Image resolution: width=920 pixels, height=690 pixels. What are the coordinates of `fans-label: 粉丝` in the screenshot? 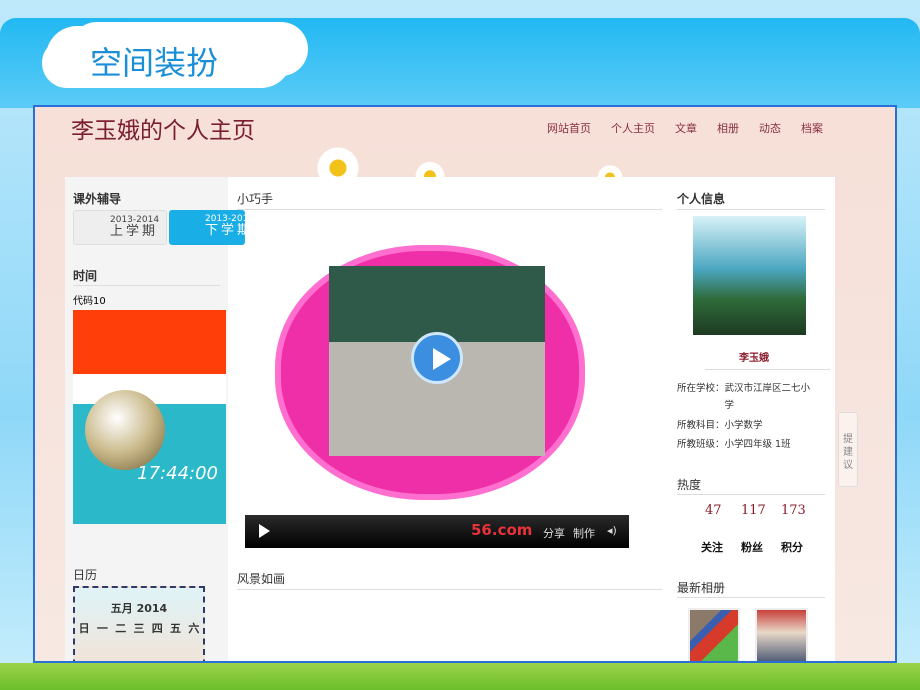 It's located at (752, 547).